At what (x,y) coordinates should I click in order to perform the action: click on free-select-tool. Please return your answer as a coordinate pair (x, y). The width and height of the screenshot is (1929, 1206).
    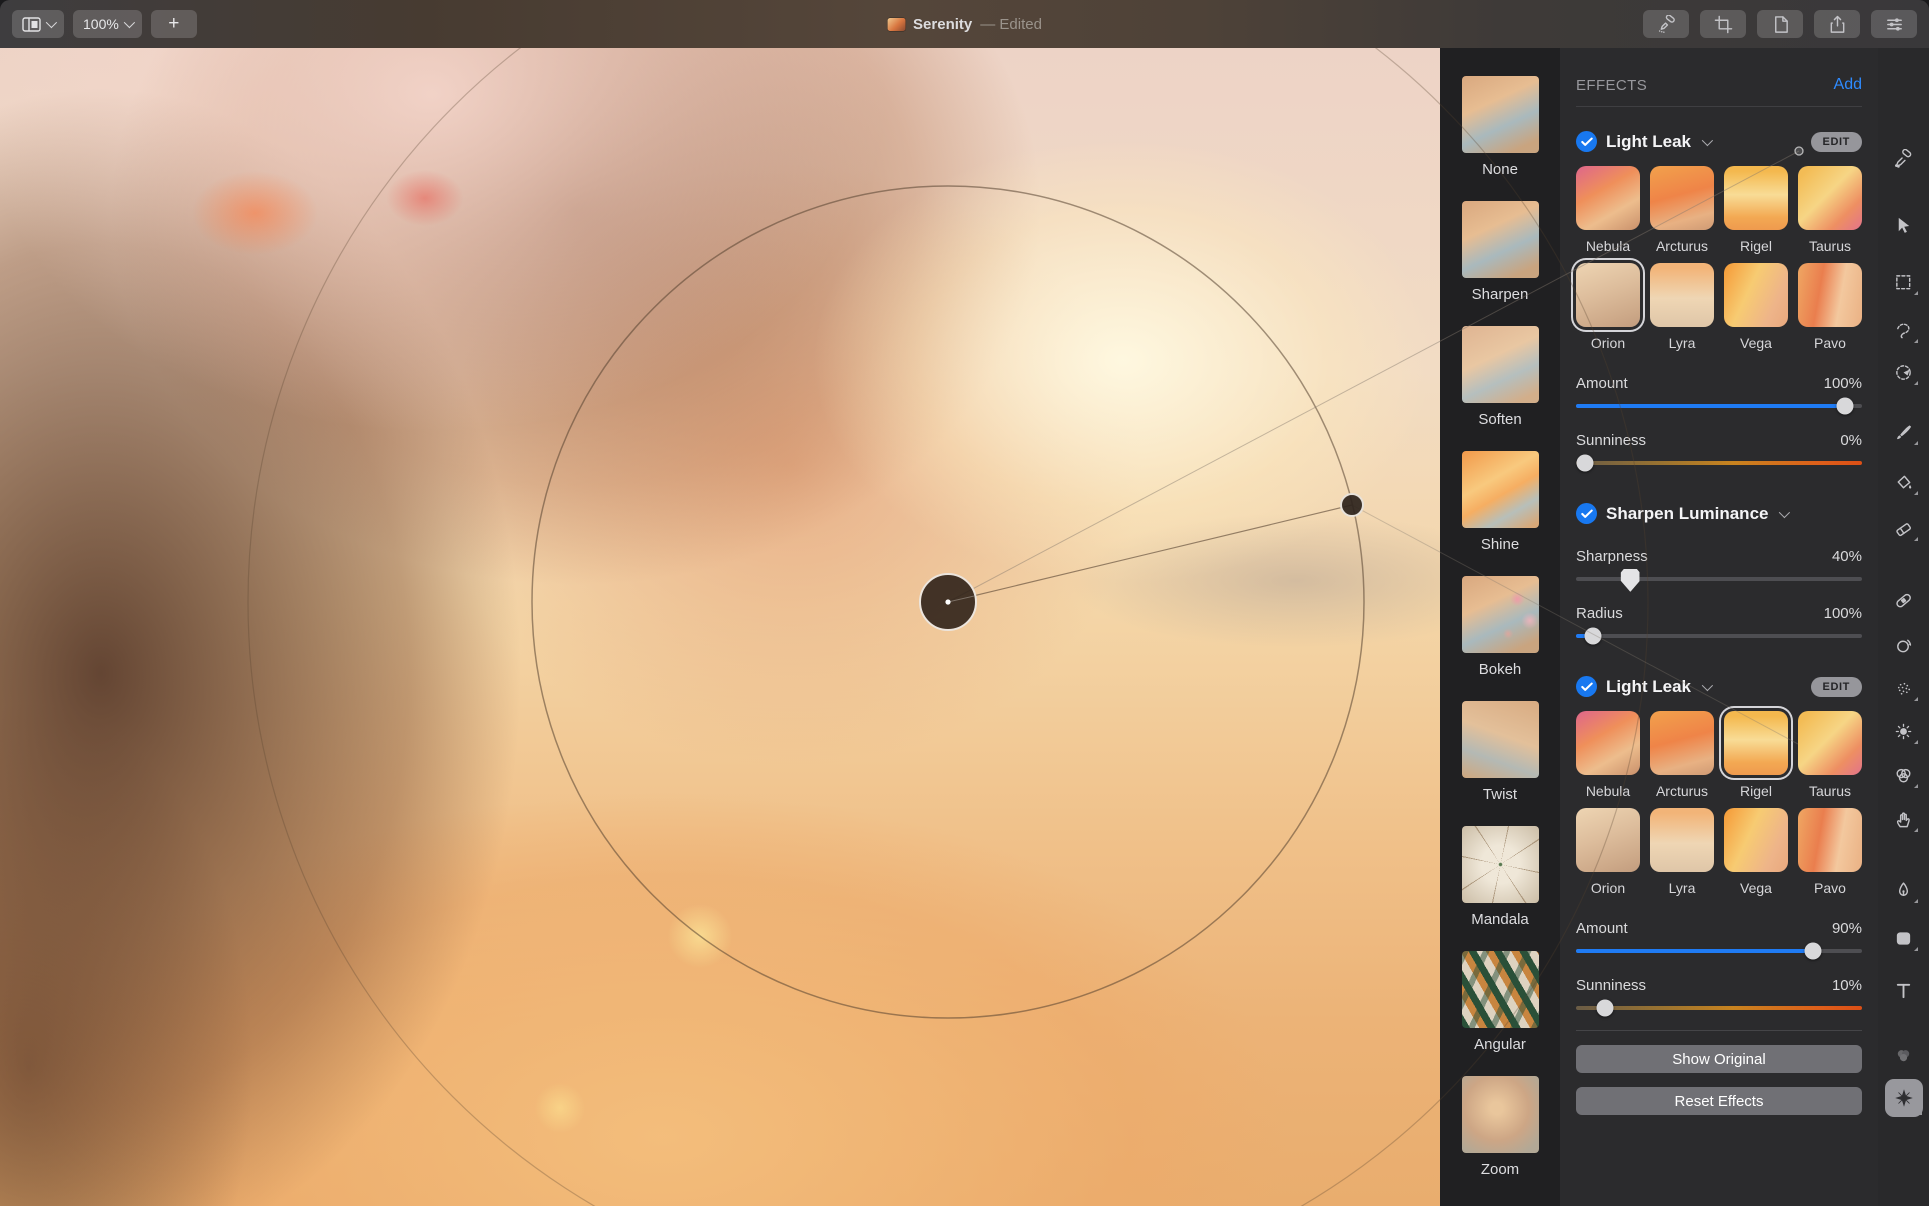
    Looking at the image, I should click on (1904, 330).